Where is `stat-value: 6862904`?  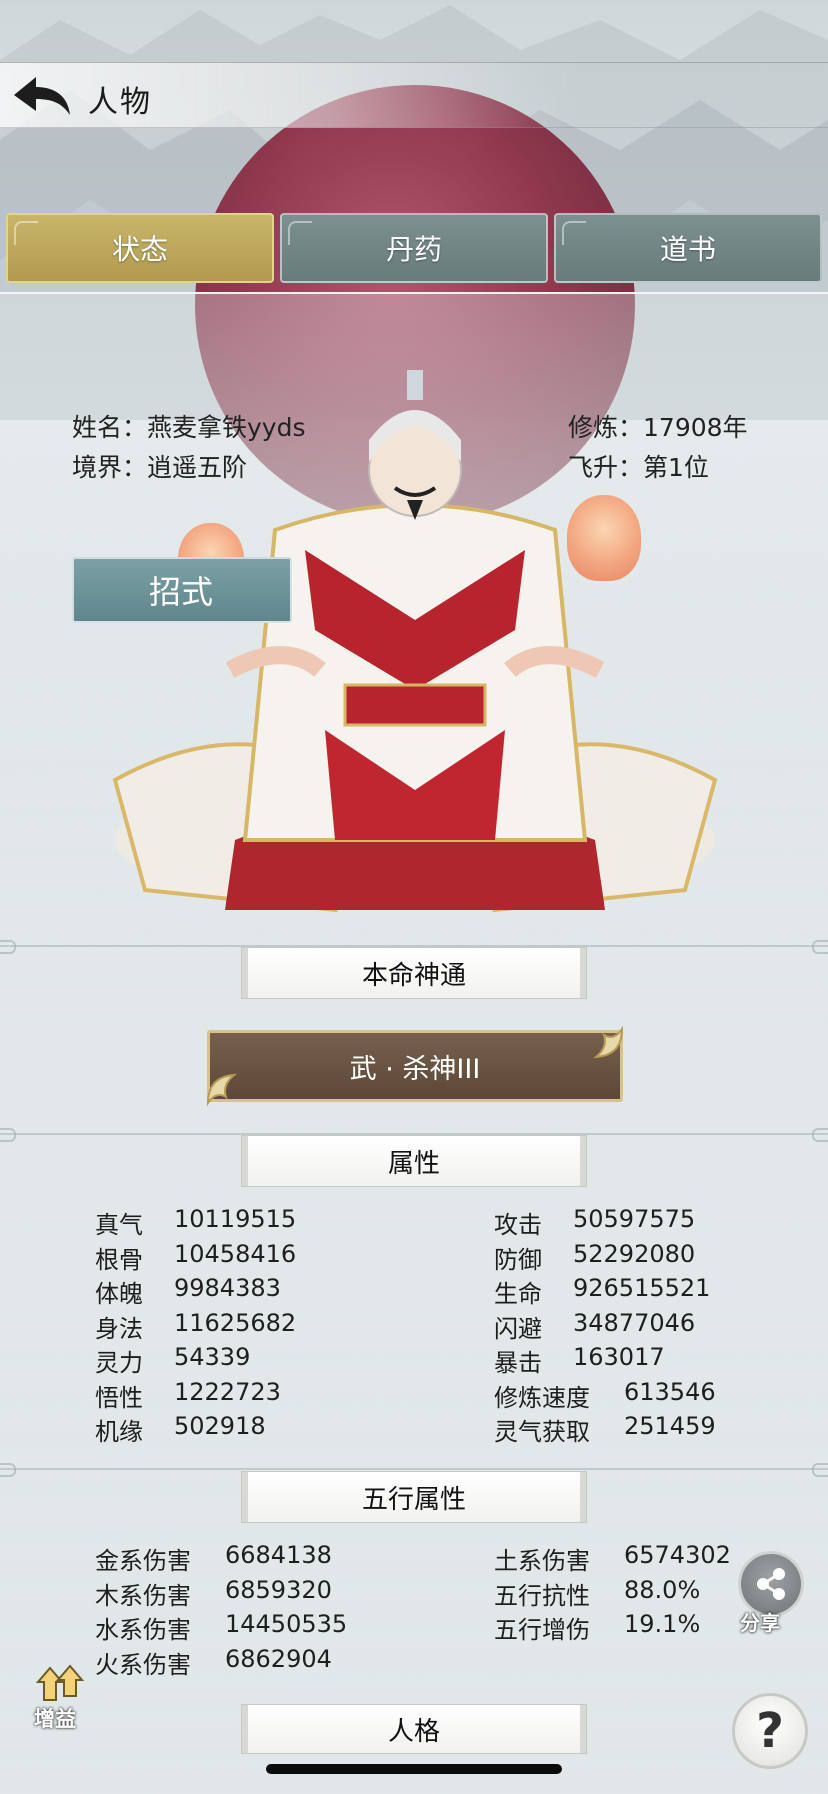
stat-value: 6862904 is located at coordinates (278, 1658).